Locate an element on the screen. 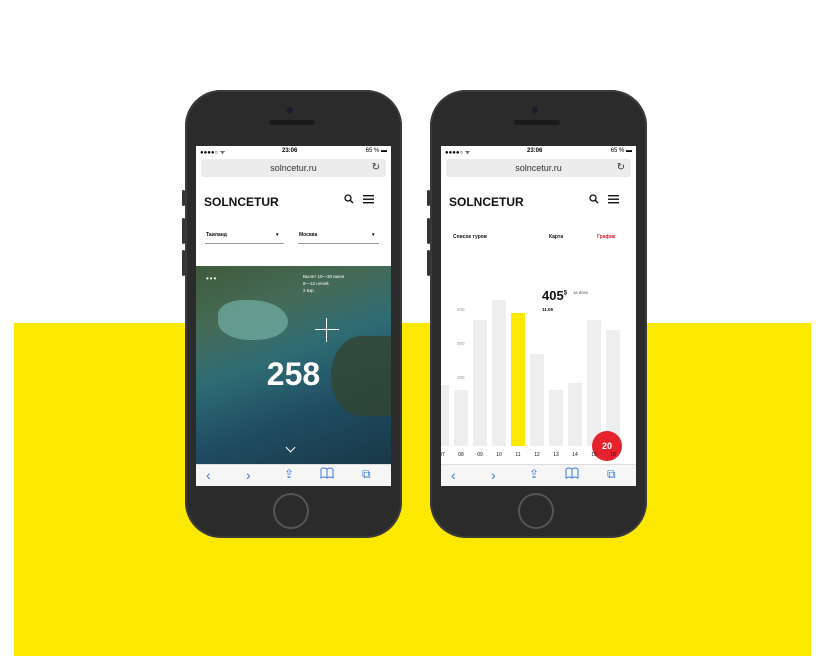  country-select: Таиланд is located at coordinates (216, 235).